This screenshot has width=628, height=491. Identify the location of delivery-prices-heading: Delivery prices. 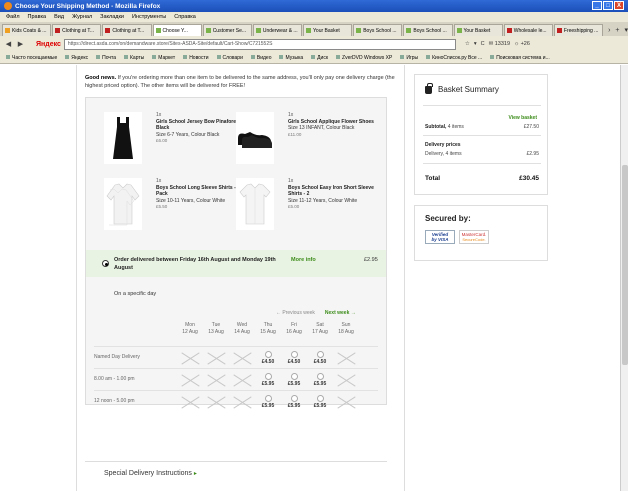
(443, 145).